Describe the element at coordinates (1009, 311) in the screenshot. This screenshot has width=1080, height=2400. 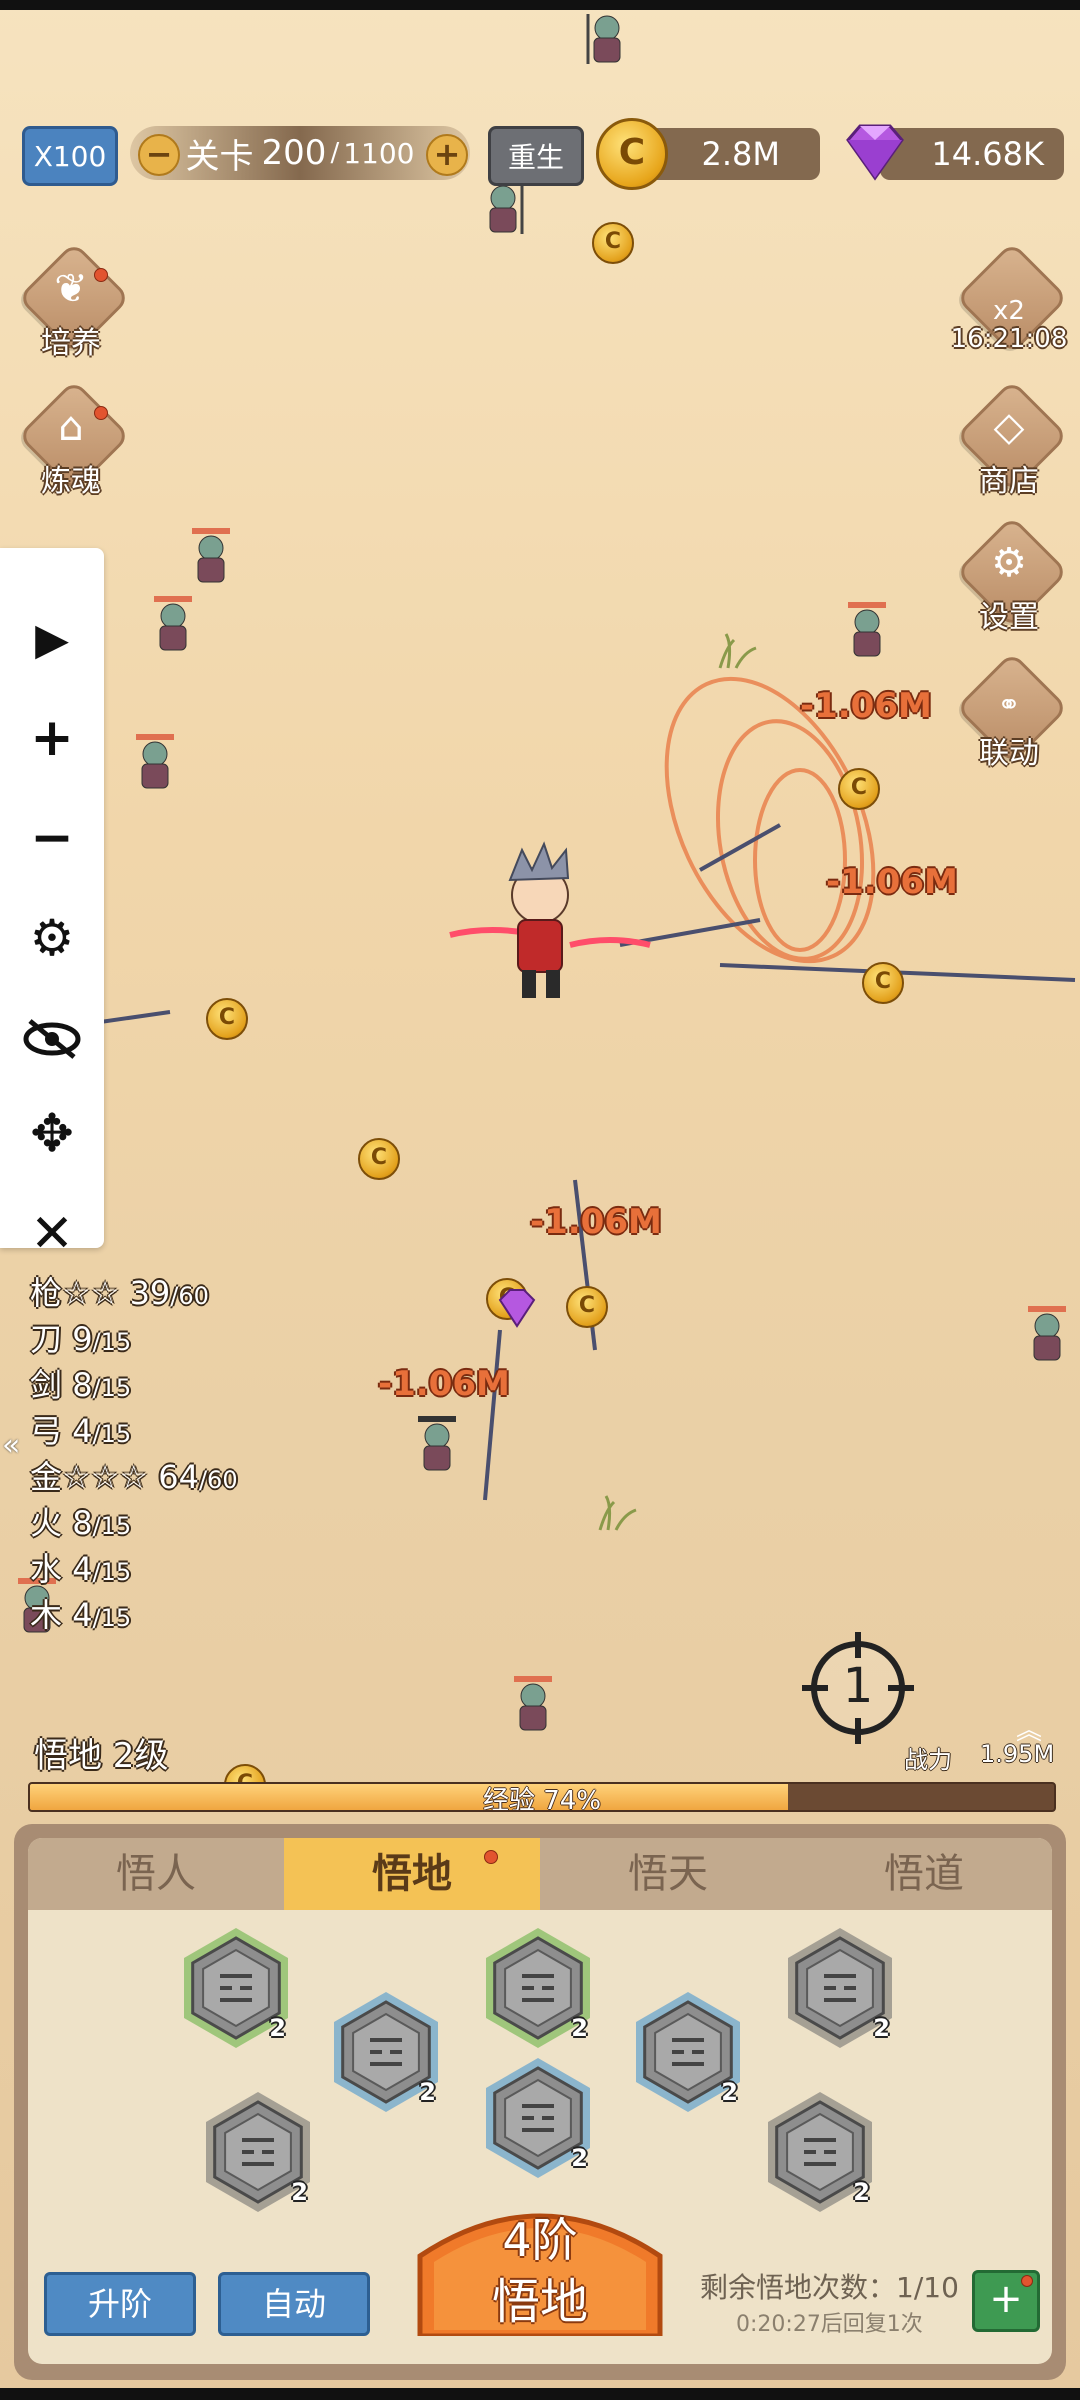
I see `bonus-multiplier-badge: x2` at that location.